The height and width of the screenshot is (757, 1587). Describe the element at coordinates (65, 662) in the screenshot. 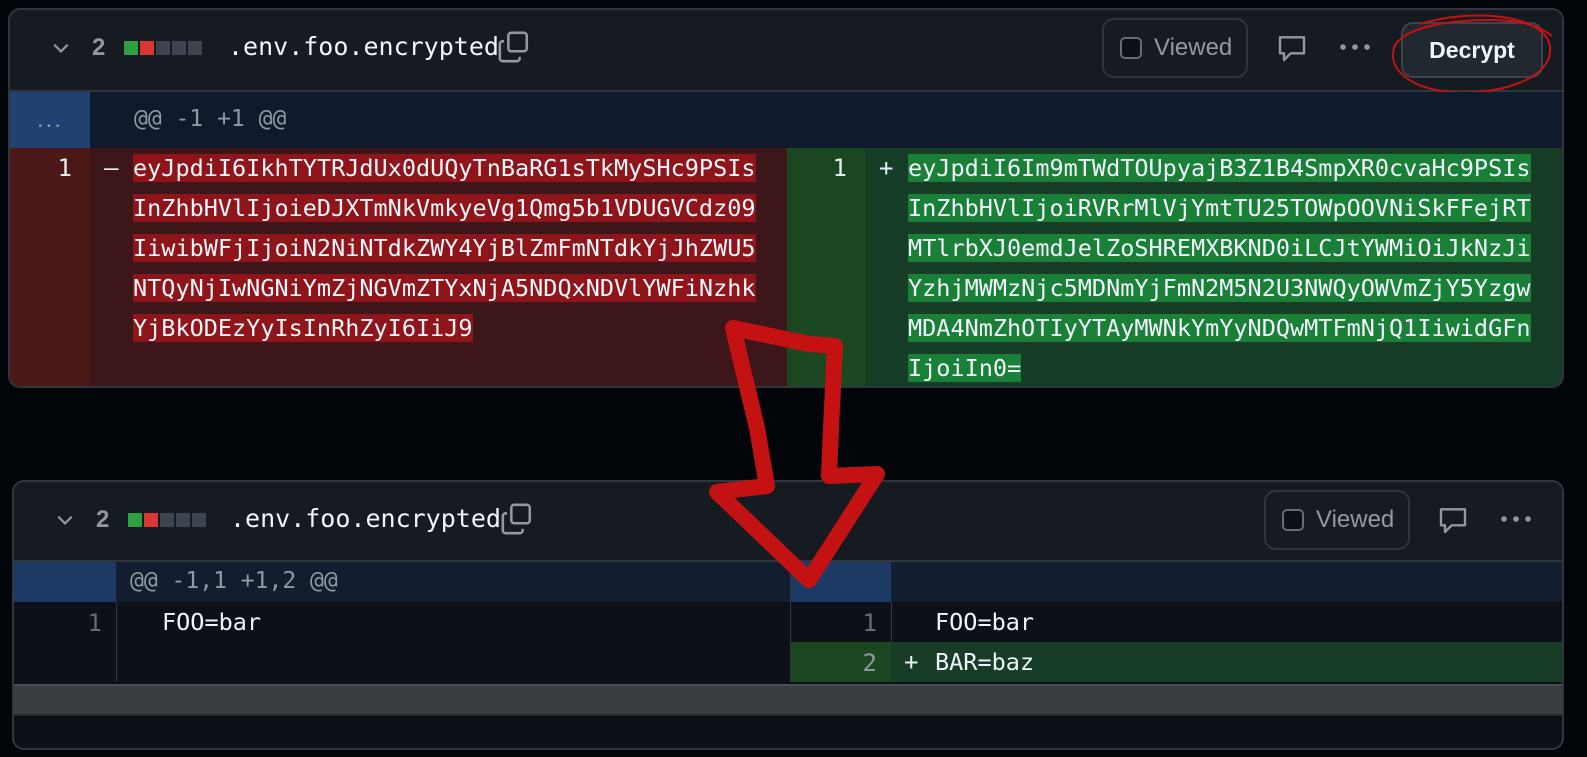

I see `left-gutter-empty` at that location.